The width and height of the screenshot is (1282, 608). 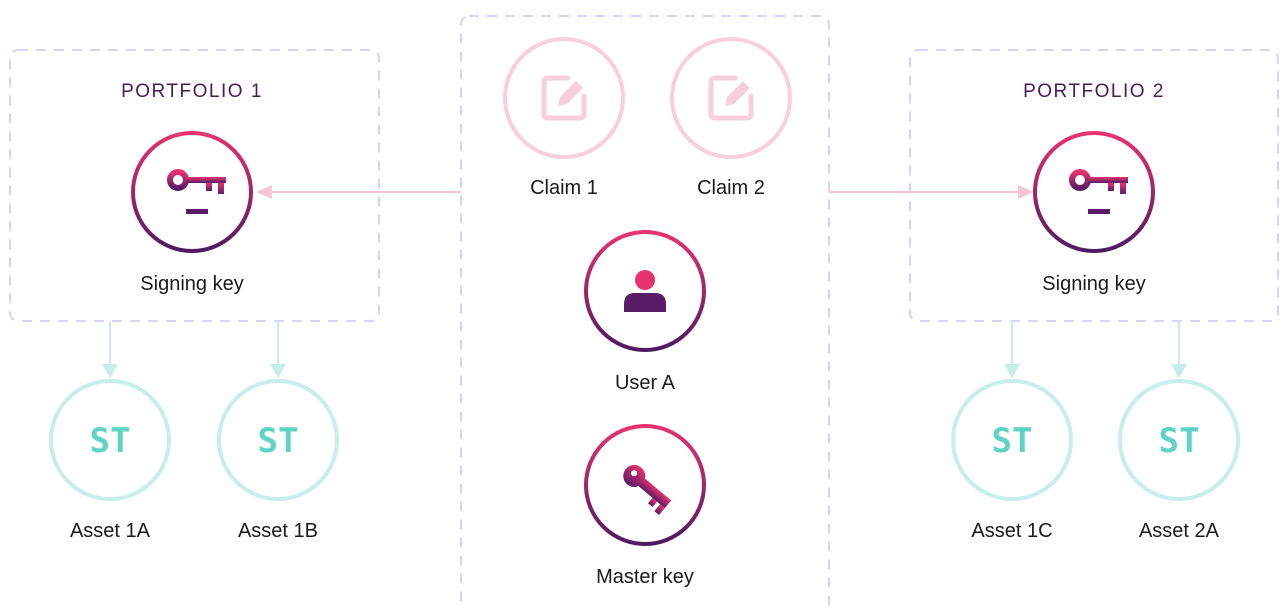 I want to click on claim-2-label: Claim 2, so click(x=731, y=188).